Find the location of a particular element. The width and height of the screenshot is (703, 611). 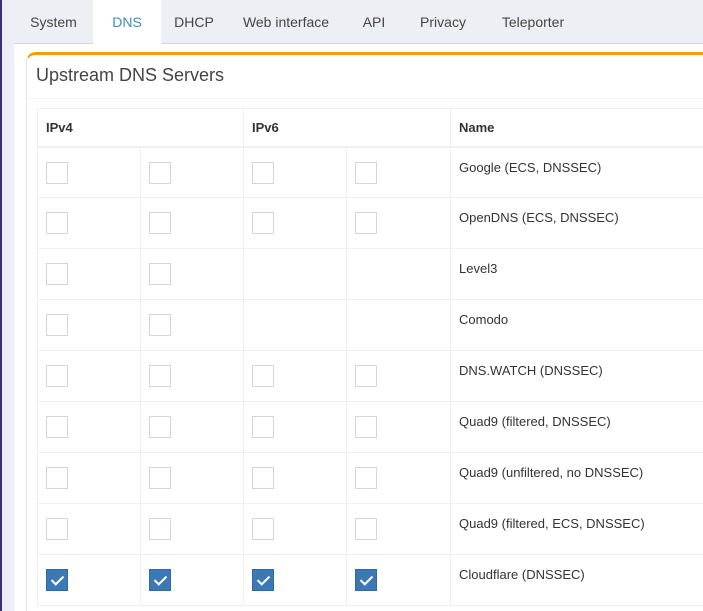

table-row: DNS.WATCH (DNSSEC) is located at coordinates (370, 376).